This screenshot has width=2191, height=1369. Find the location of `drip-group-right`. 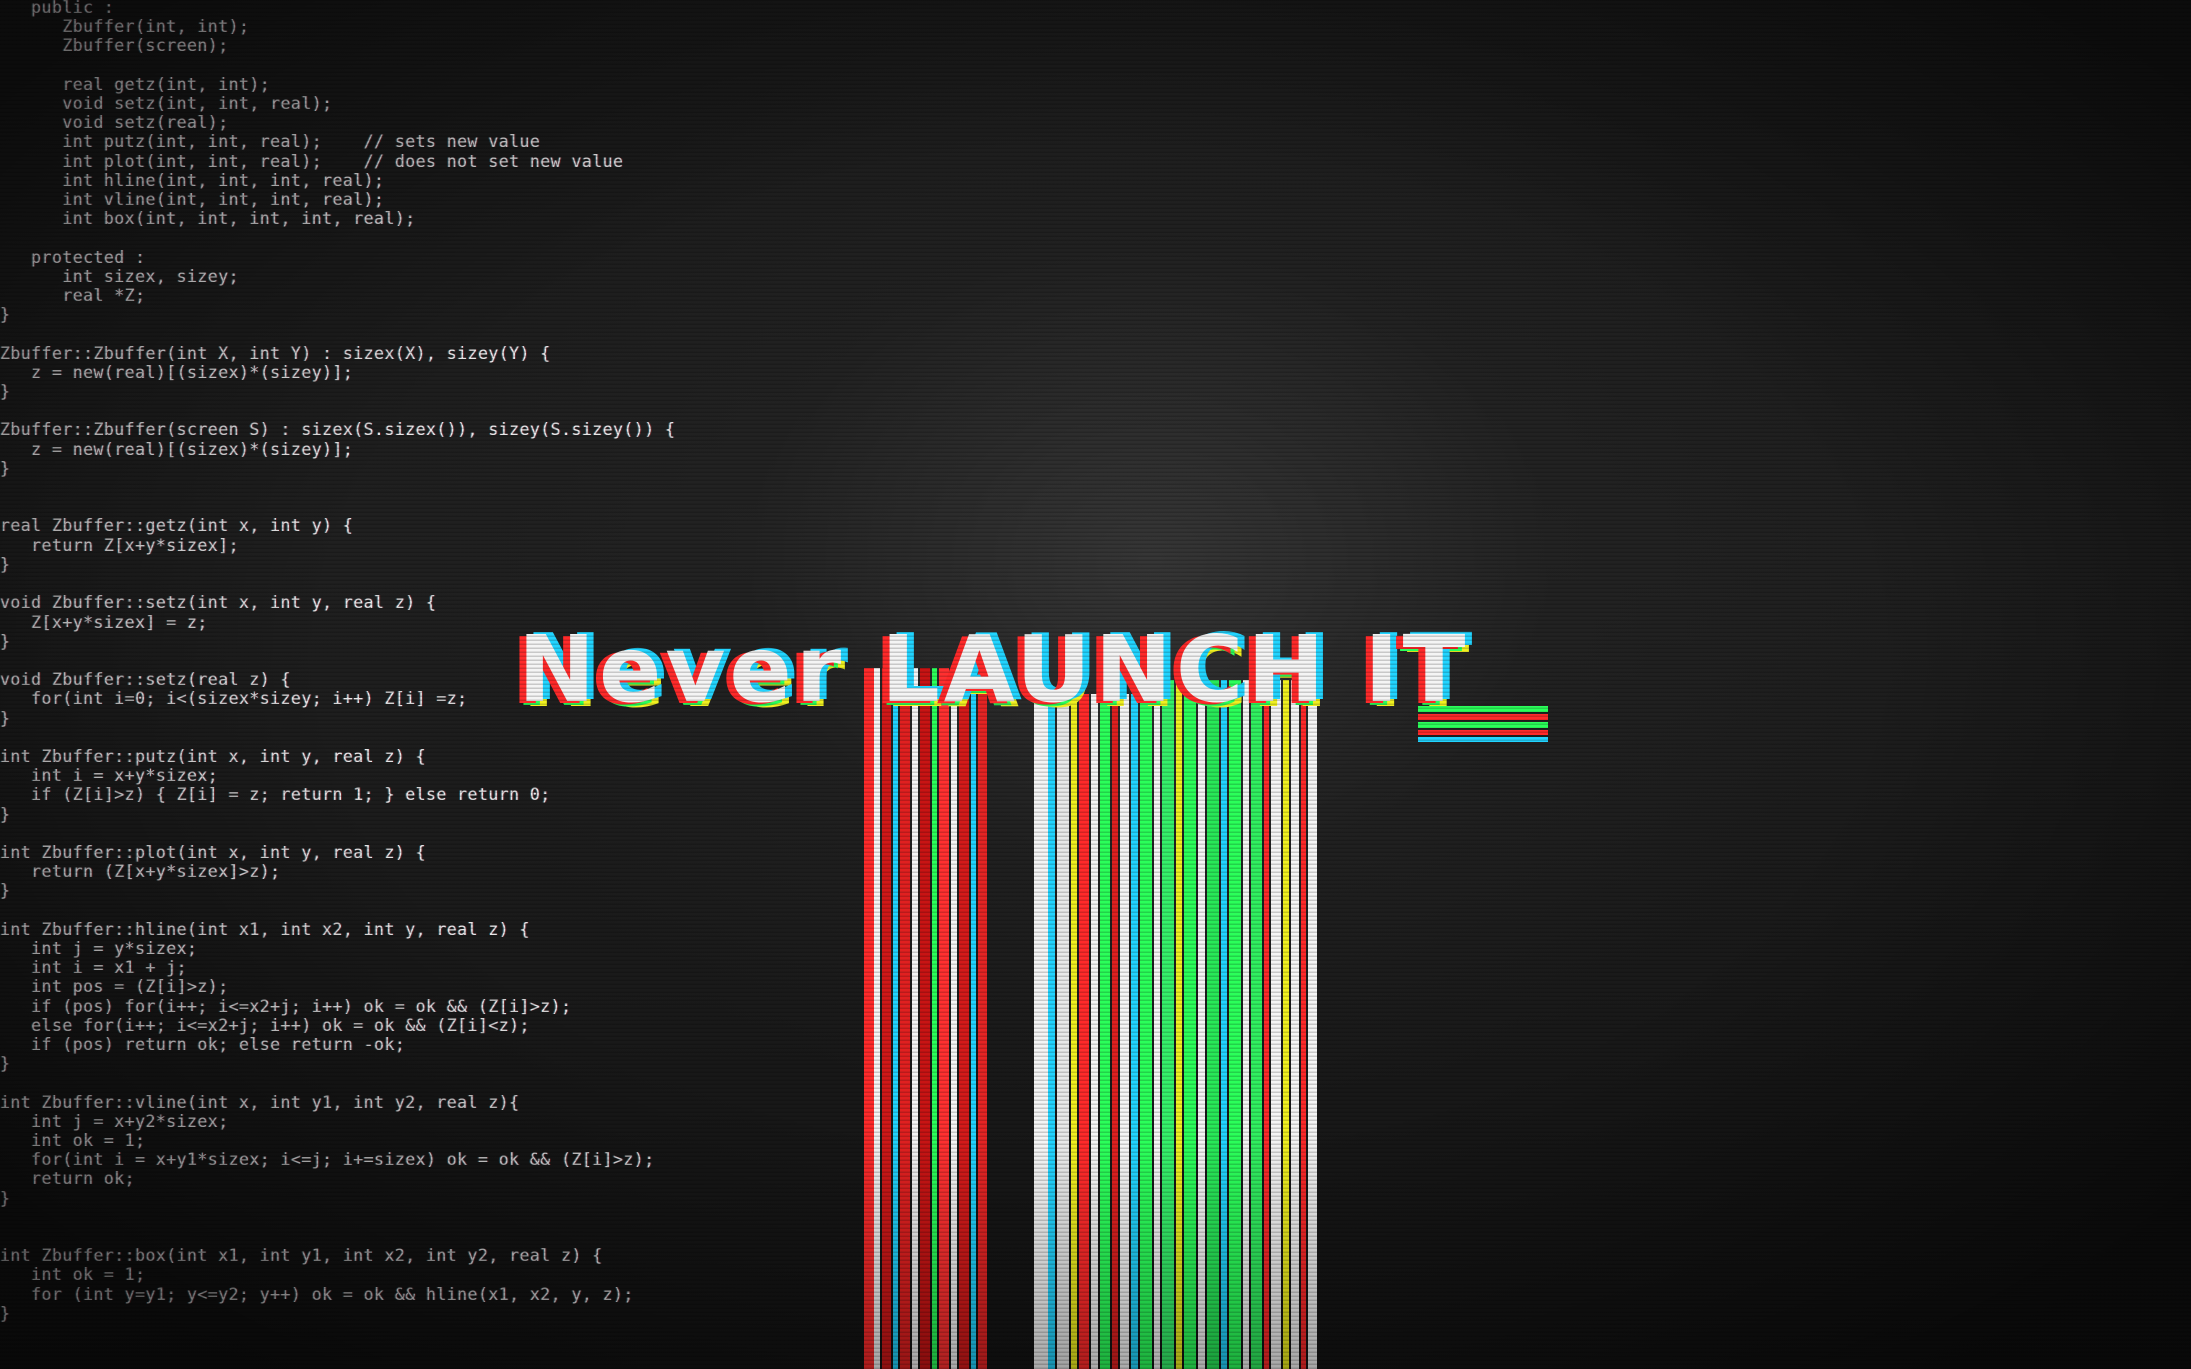

drip-group-right is located at coordinates (1175, 1024).